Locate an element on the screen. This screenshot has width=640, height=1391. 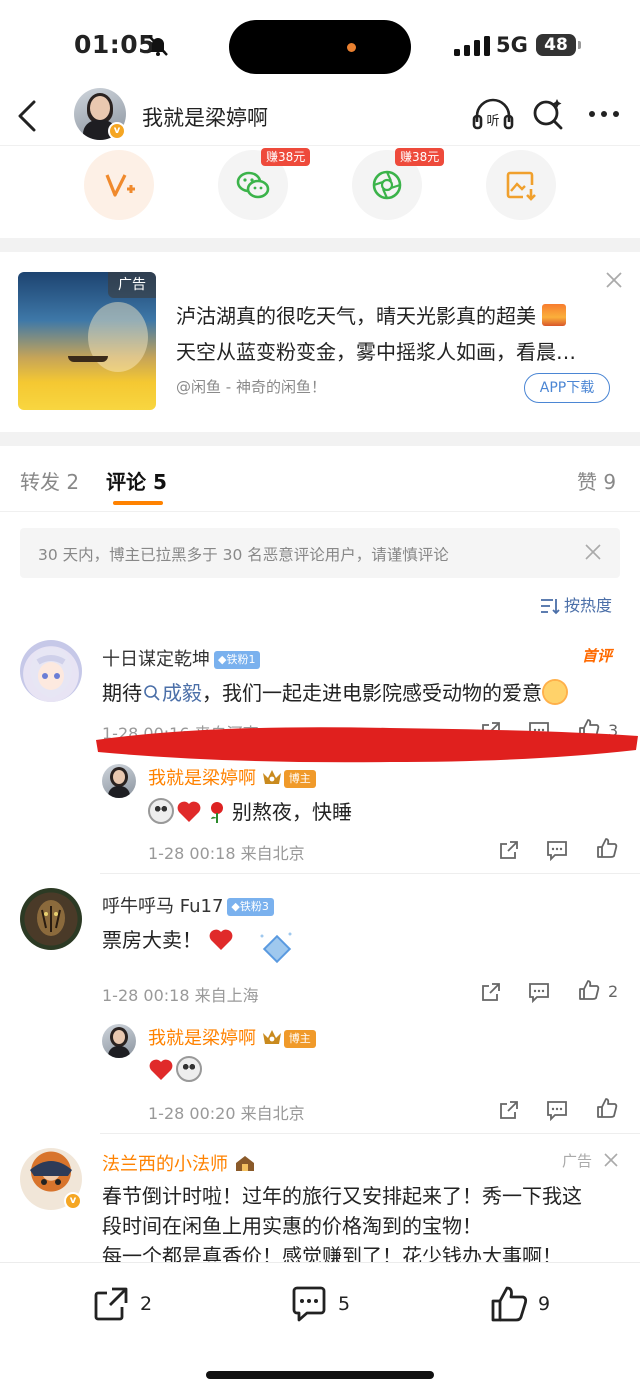
sort-label: 按热度 is located at coordinates (588, 605).